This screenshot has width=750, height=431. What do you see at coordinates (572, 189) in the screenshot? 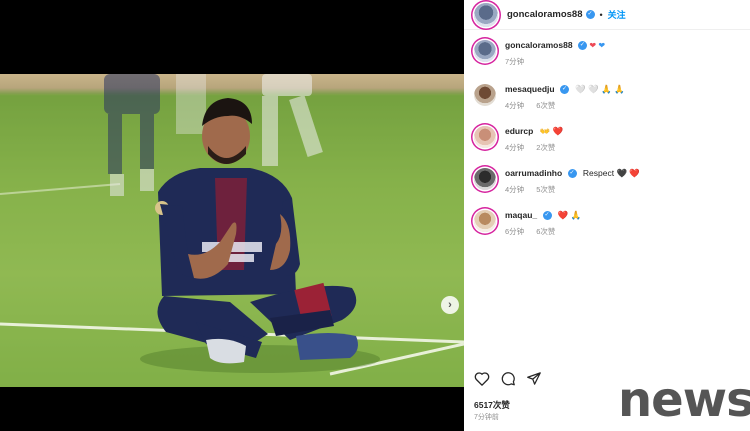
I see `comment-meta: 4分钟 5次赞` at bounding box center [572, 189].